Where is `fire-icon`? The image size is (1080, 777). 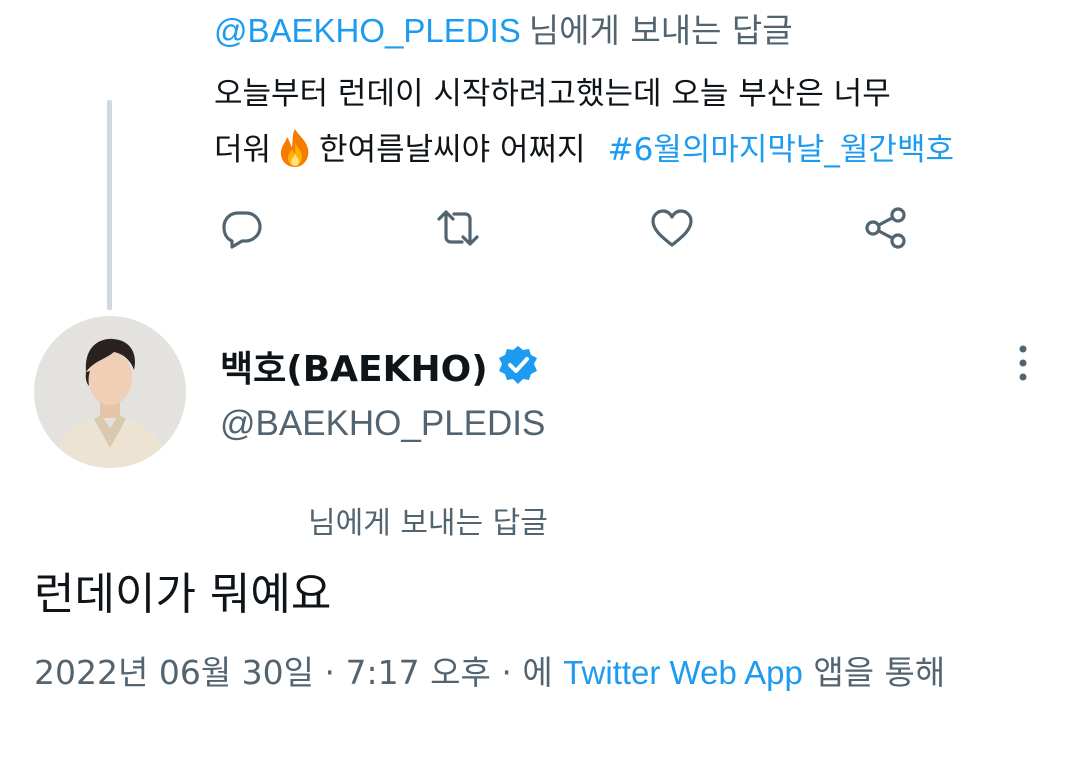 fire-icon is located at coordinates (295, 148).